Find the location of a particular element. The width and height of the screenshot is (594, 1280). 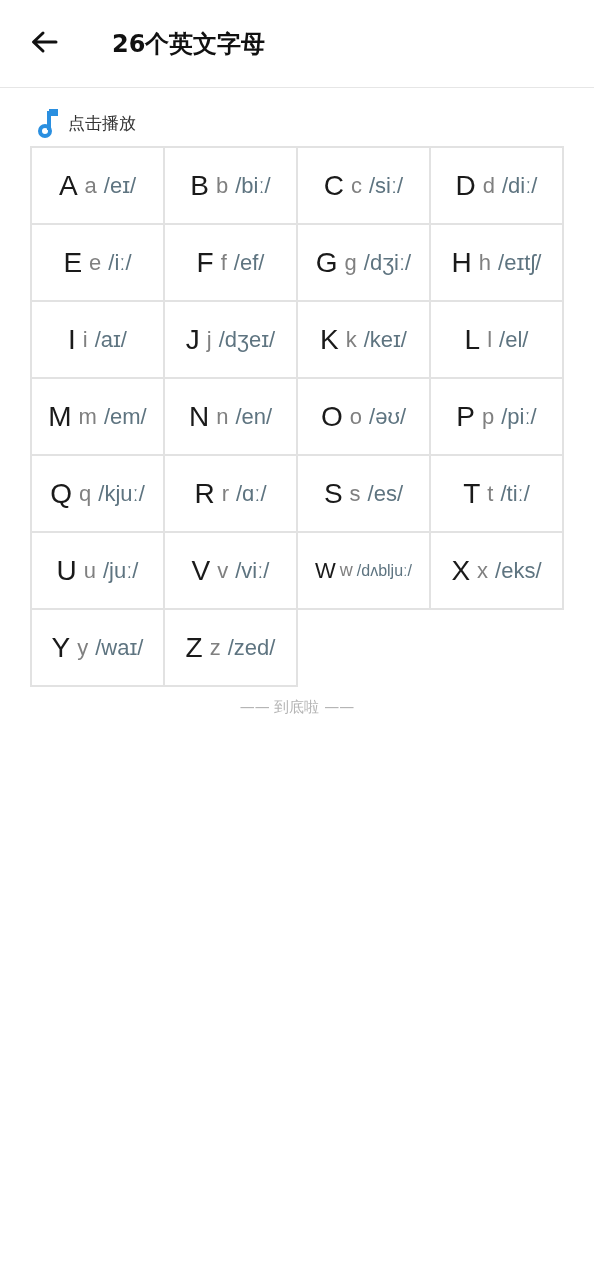

uppercase-letter: M is located at coordinates (60, 416).